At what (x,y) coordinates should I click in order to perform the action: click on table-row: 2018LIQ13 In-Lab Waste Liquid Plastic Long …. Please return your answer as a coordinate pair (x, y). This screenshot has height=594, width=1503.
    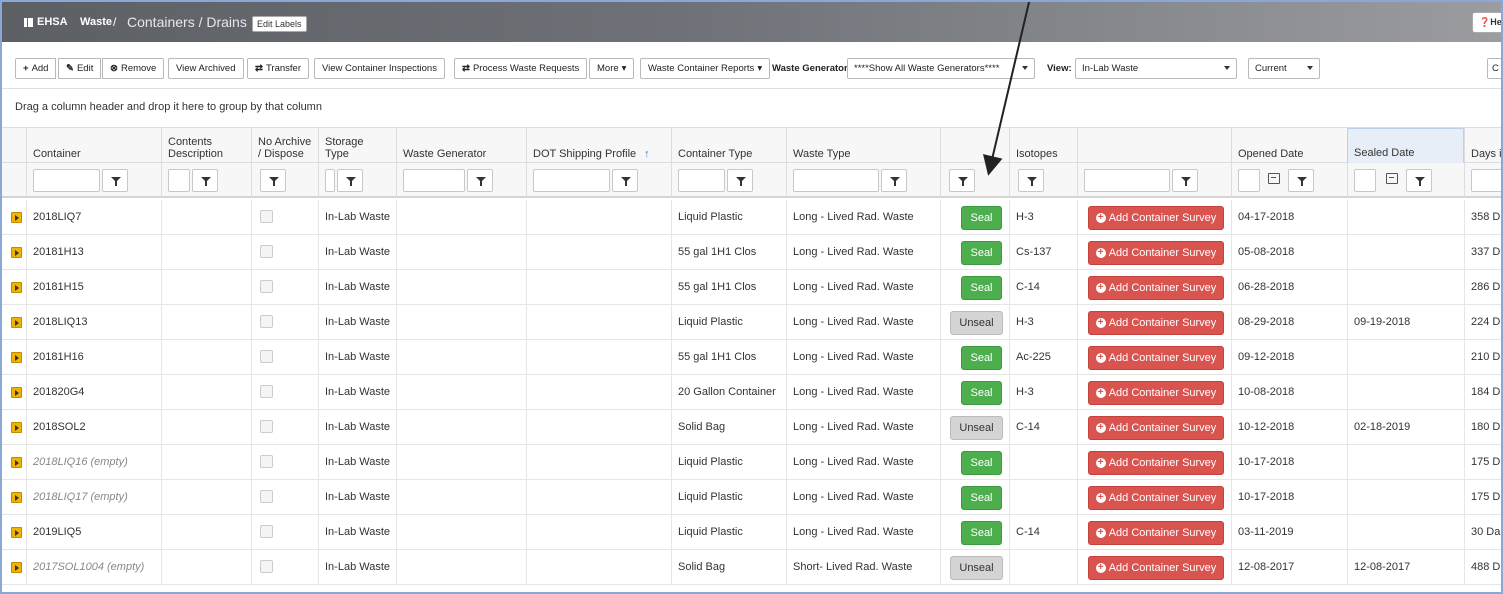
    Looking at the image, I should click on (751, 322).